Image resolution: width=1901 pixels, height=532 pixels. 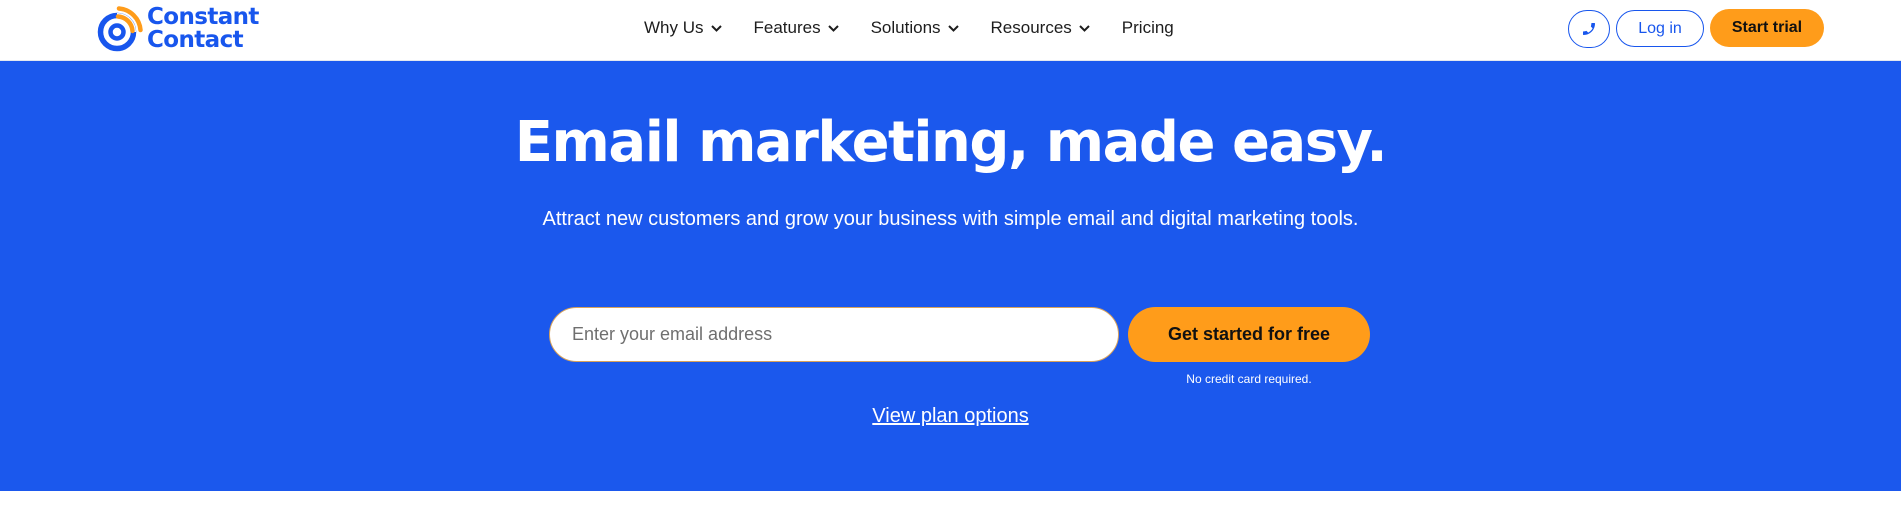 I want to click on logo-wordmark: Constant Contact, so click(x=203, y=29).